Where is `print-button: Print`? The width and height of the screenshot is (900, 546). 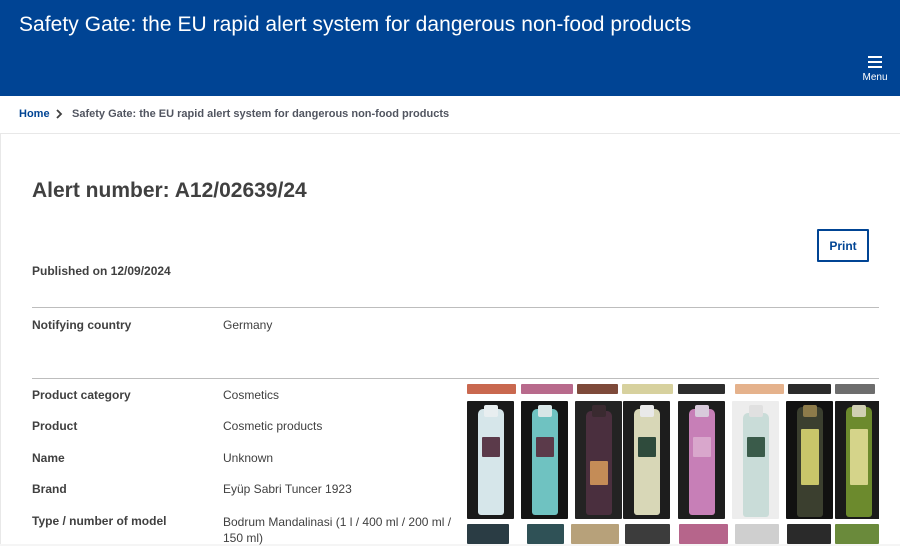
print-button: Print is located at coordinates (843, 245).